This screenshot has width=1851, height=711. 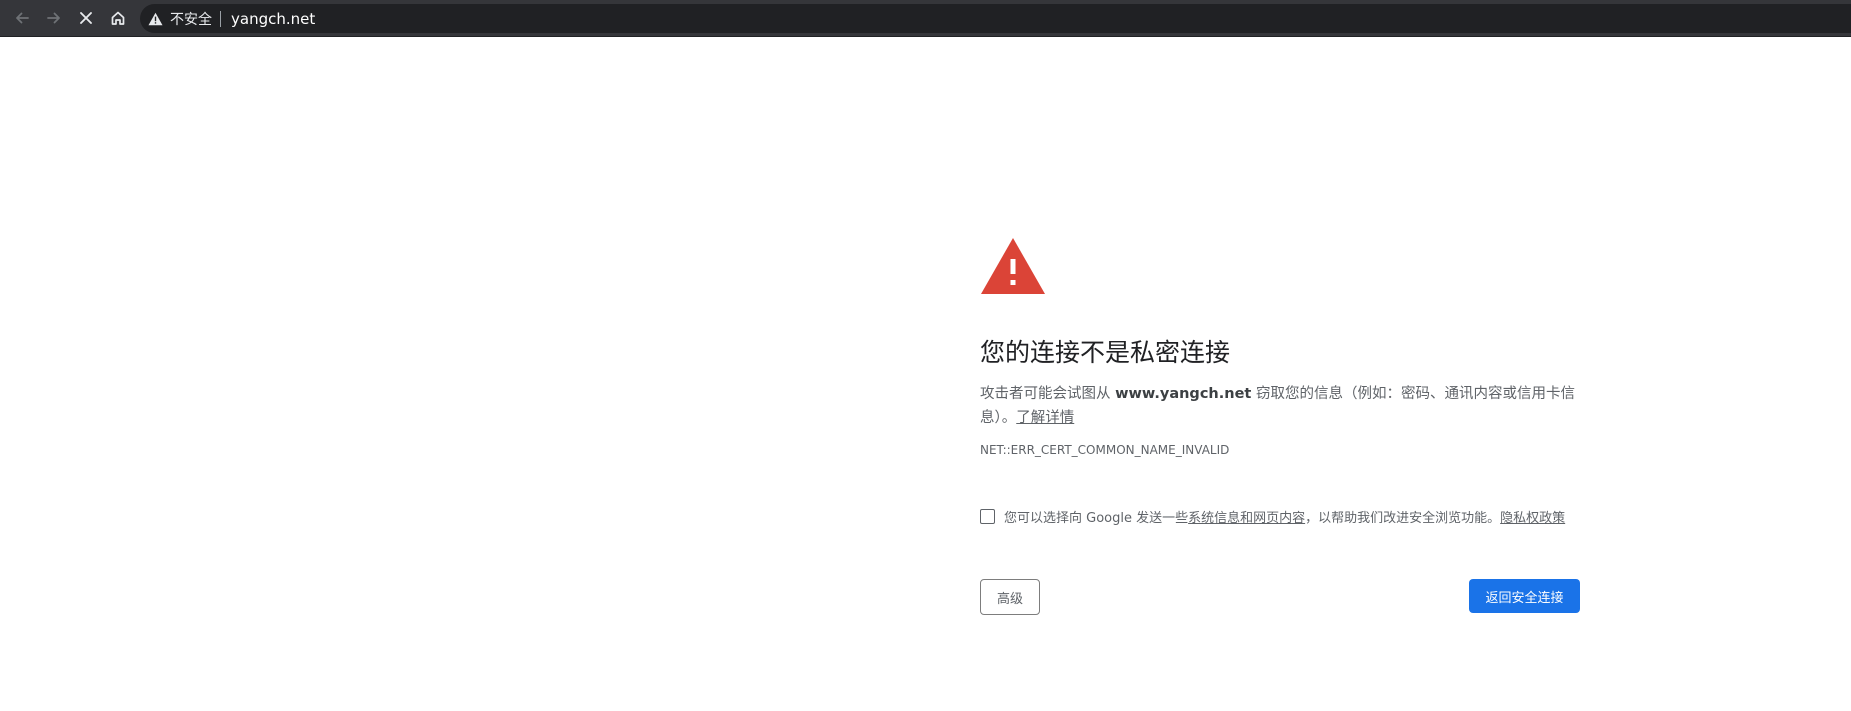 I want to click on page-title: 您的连接不是私密连接, so click(x=1105, y=352).